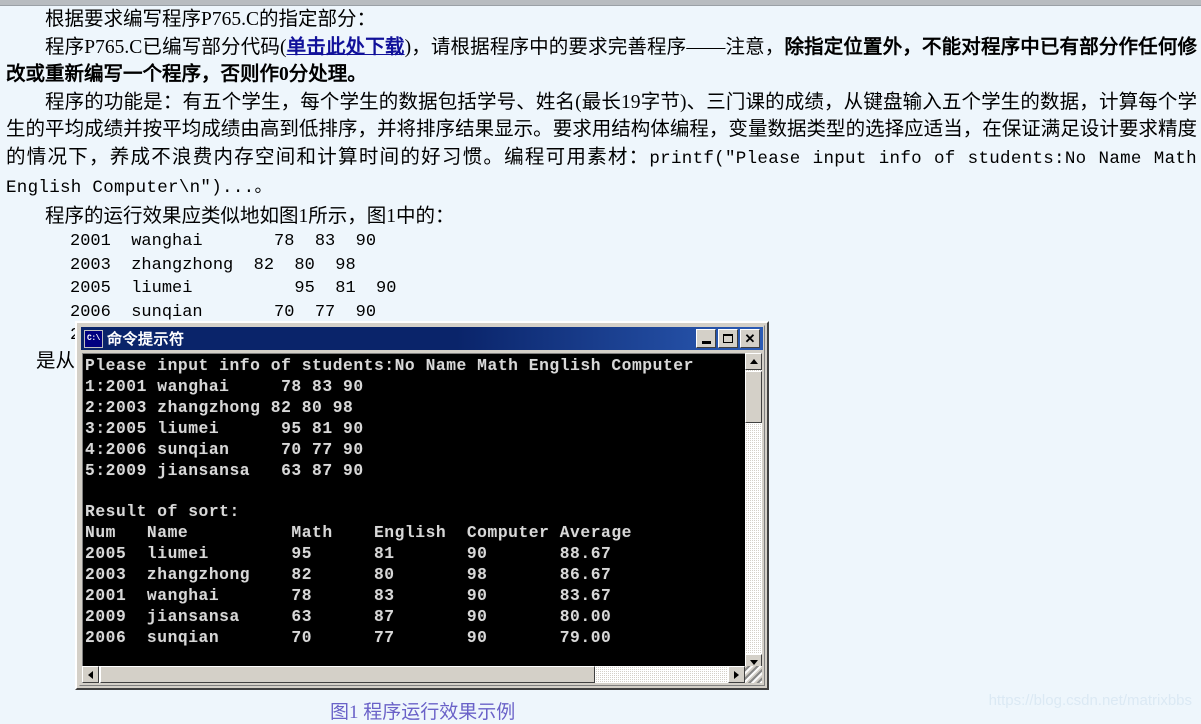 Image resolution: width=1201 pixels, height=724 pixels. Describe the element at coordinates (706, 342) in the screenshot. I see `minimize-icon` at that location.